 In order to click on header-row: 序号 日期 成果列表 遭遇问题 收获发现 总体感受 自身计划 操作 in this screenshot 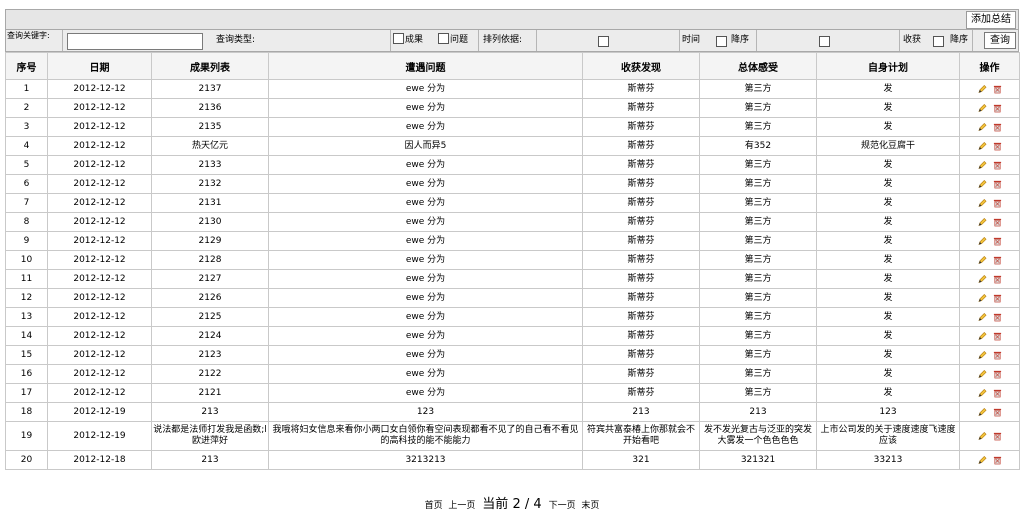, I will do `click(512, 66)`.